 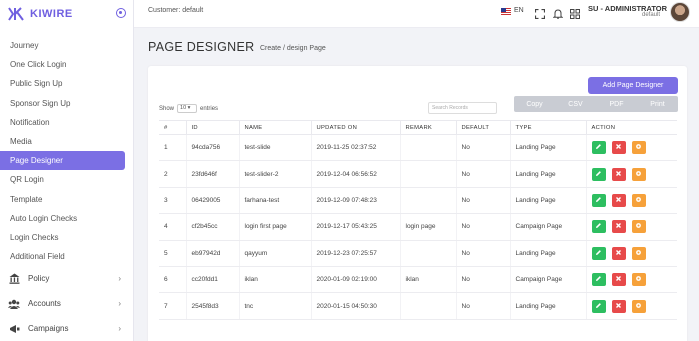 I want to click on sidebar-item-qr-login: QR Login, so click(x=66, y=179).